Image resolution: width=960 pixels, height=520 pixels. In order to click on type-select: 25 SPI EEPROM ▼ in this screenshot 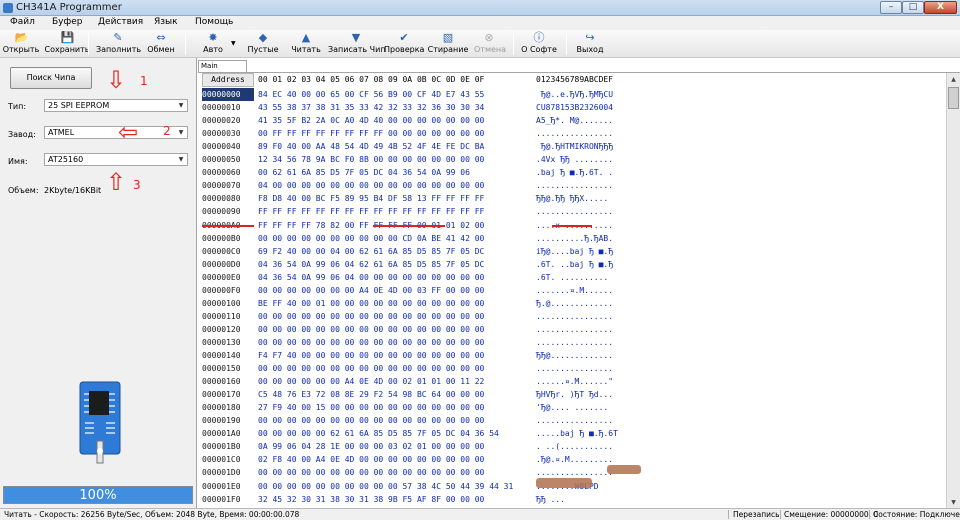, I will do `click(116, 105)`.